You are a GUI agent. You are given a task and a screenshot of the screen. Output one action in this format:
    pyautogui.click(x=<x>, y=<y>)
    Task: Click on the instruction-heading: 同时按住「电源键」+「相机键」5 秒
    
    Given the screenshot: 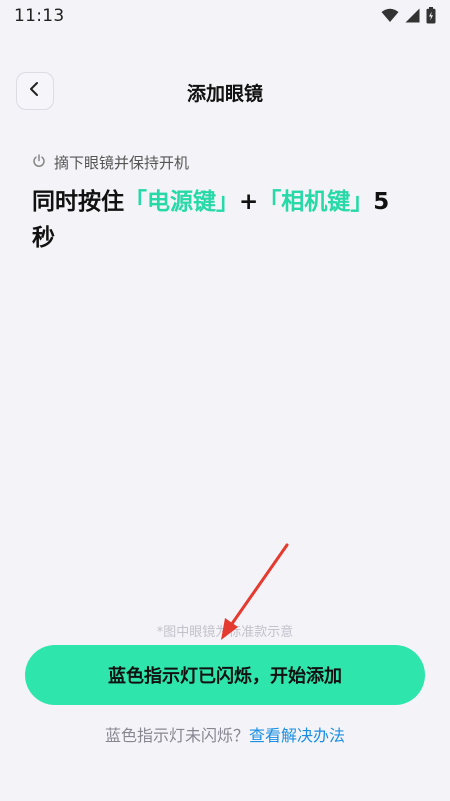 What is the action you would take?
    pyautogui.click(x=227, y=220)
    